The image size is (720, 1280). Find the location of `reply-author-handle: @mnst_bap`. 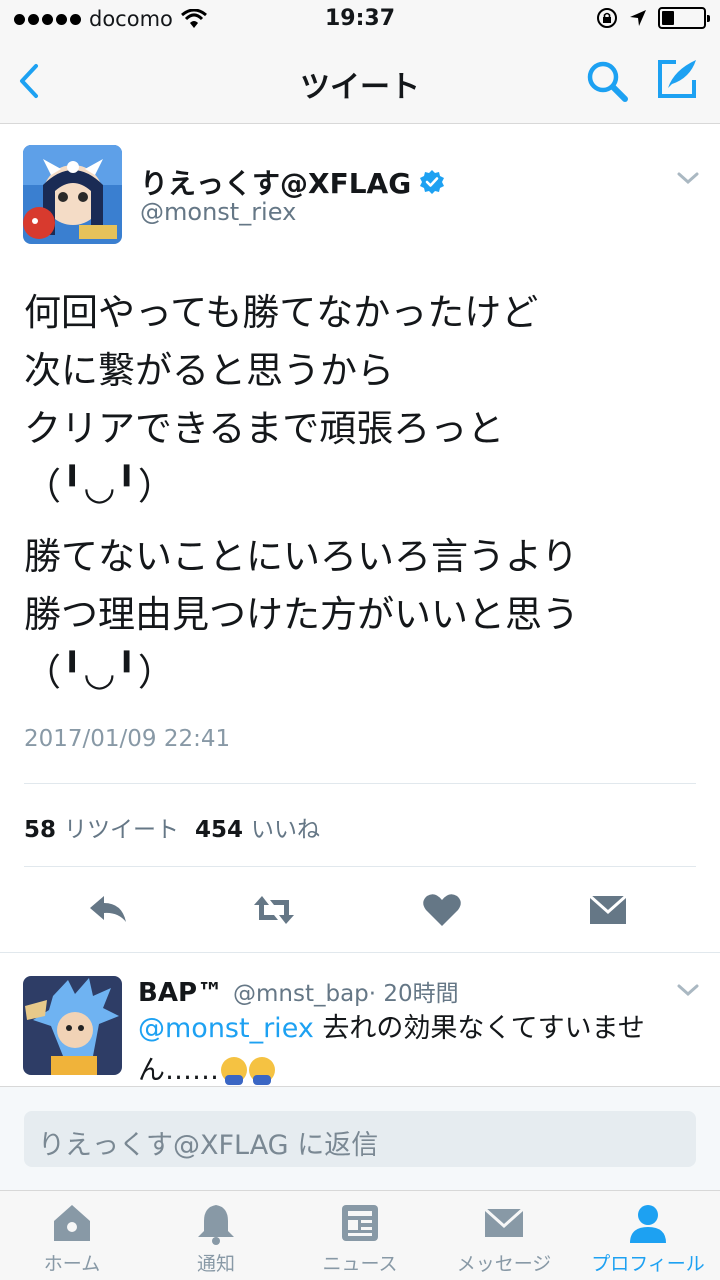

reply-author-handle: @mnst_bap is located at coordinates (301, 994).